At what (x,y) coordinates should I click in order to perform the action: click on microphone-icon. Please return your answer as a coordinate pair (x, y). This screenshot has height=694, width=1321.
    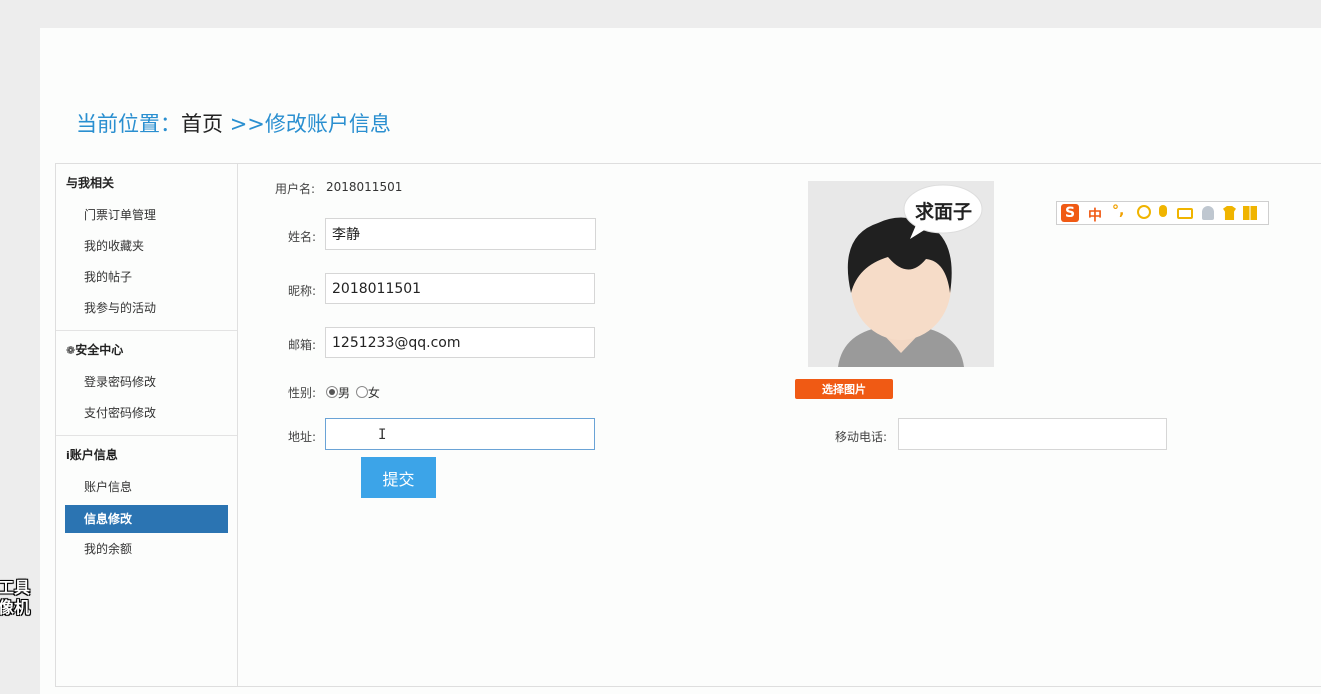
    Looking at the image, I should click on (1163, 211).